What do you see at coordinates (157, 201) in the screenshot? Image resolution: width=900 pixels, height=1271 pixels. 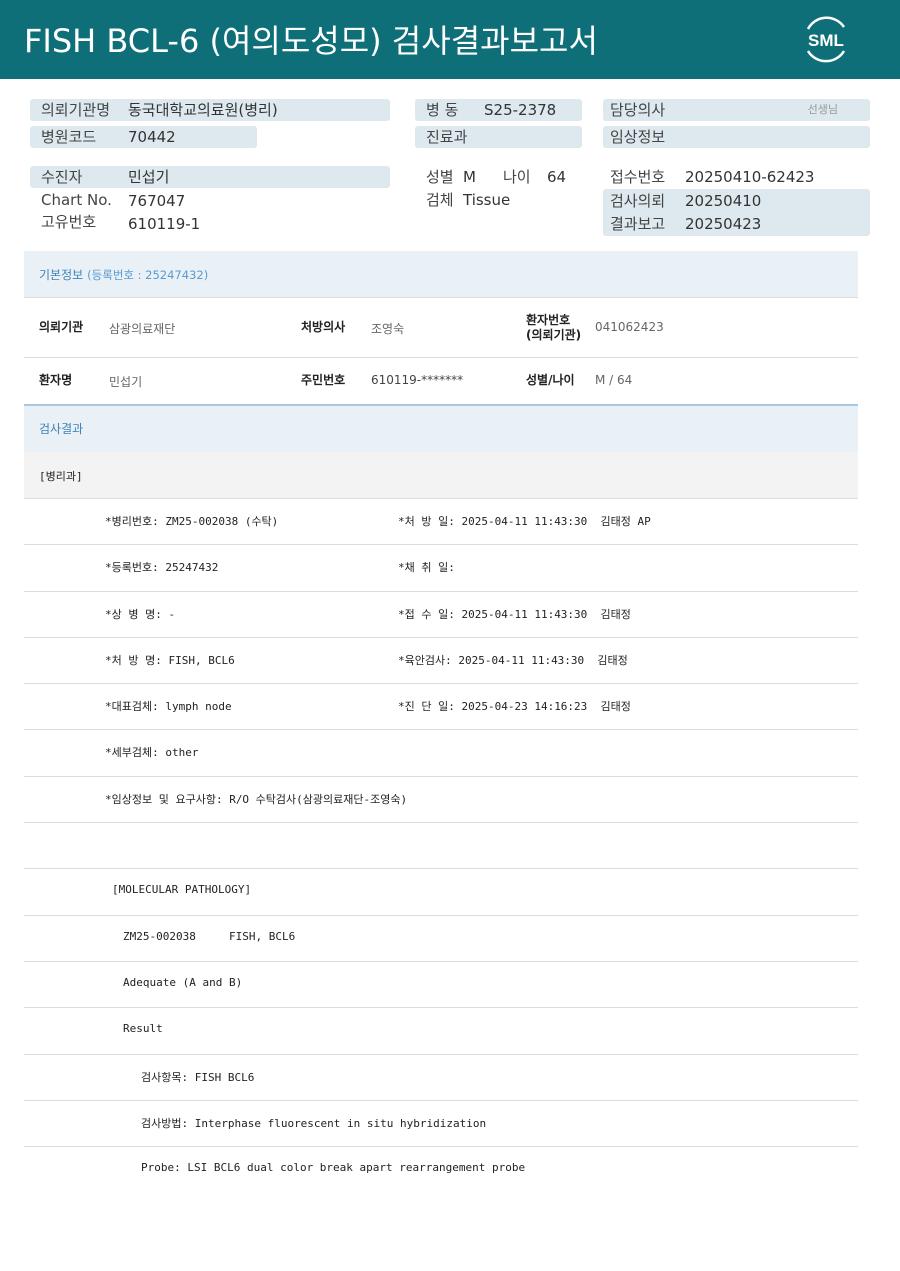 I see `chart-no-value: 767047` at bounding box center [157, 201].